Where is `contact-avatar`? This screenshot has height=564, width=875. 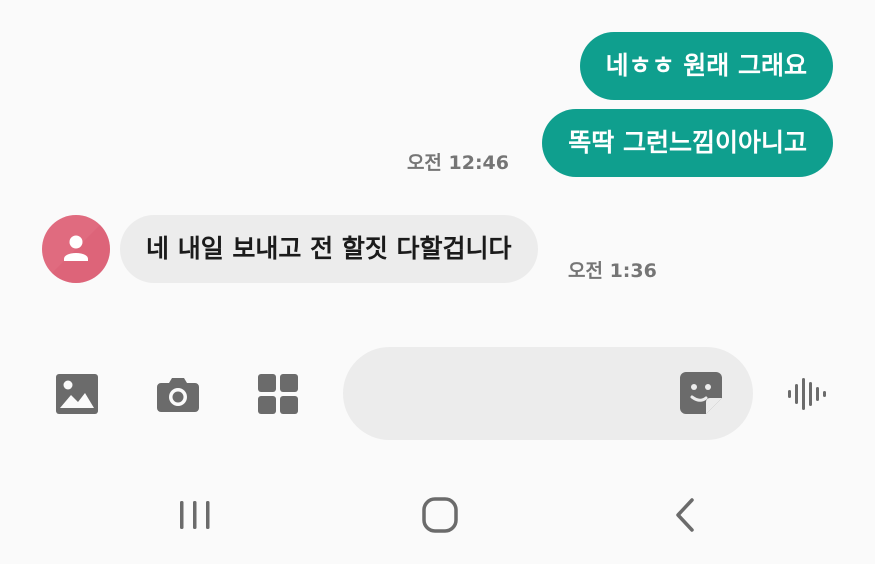 contact-avatar is located at coordinates (76, 249).